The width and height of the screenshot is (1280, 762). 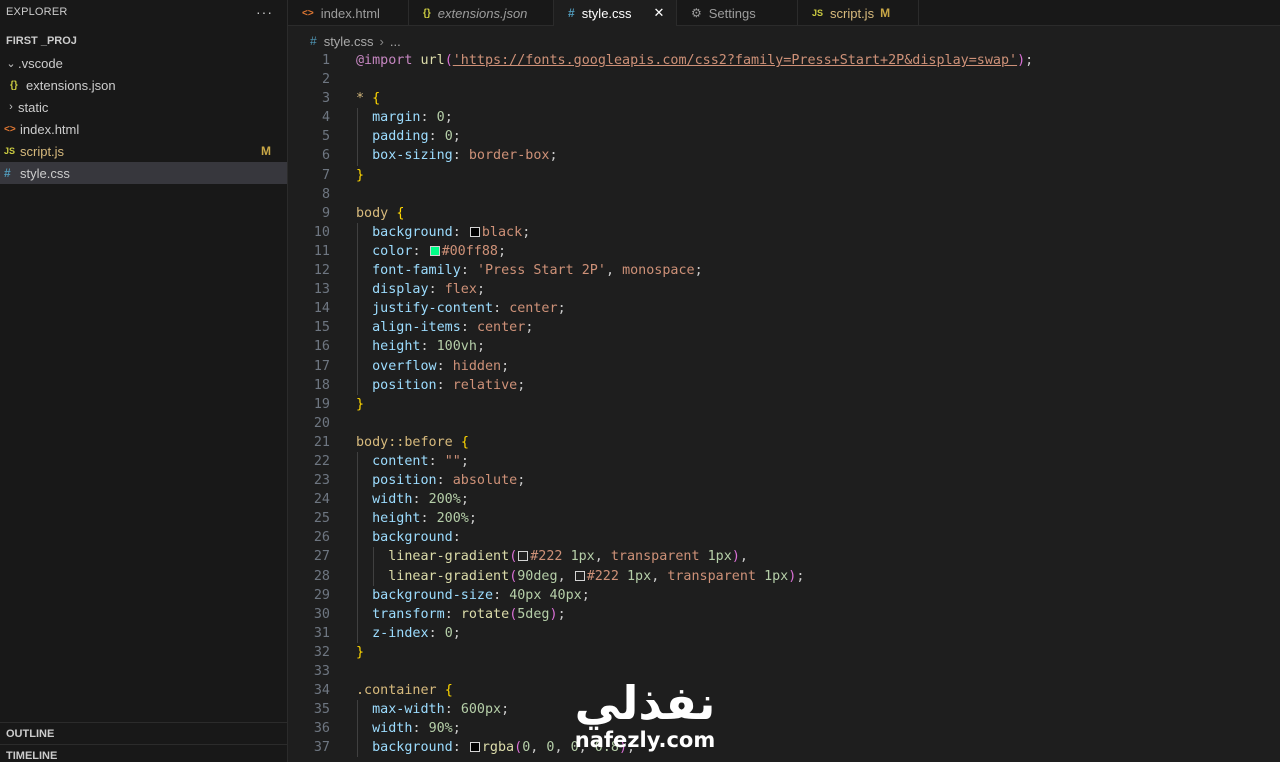 I want to click on timeline-section-header: TIMELINE, so click(x=144, y=753).